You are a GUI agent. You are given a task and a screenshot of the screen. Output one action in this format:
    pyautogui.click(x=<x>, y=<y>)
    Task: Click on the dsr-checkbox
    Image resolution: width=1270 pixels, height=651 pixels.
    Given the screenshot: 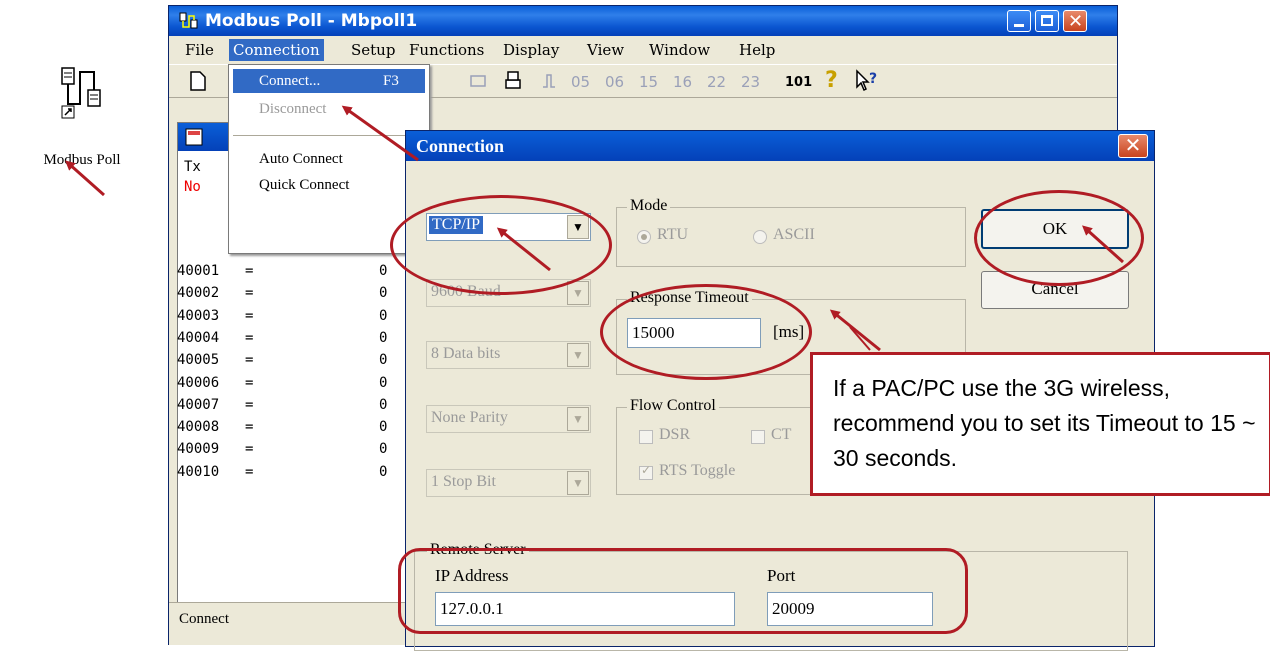 What is the action you would take?
    pyautogui.click(x=646, y=437)
    